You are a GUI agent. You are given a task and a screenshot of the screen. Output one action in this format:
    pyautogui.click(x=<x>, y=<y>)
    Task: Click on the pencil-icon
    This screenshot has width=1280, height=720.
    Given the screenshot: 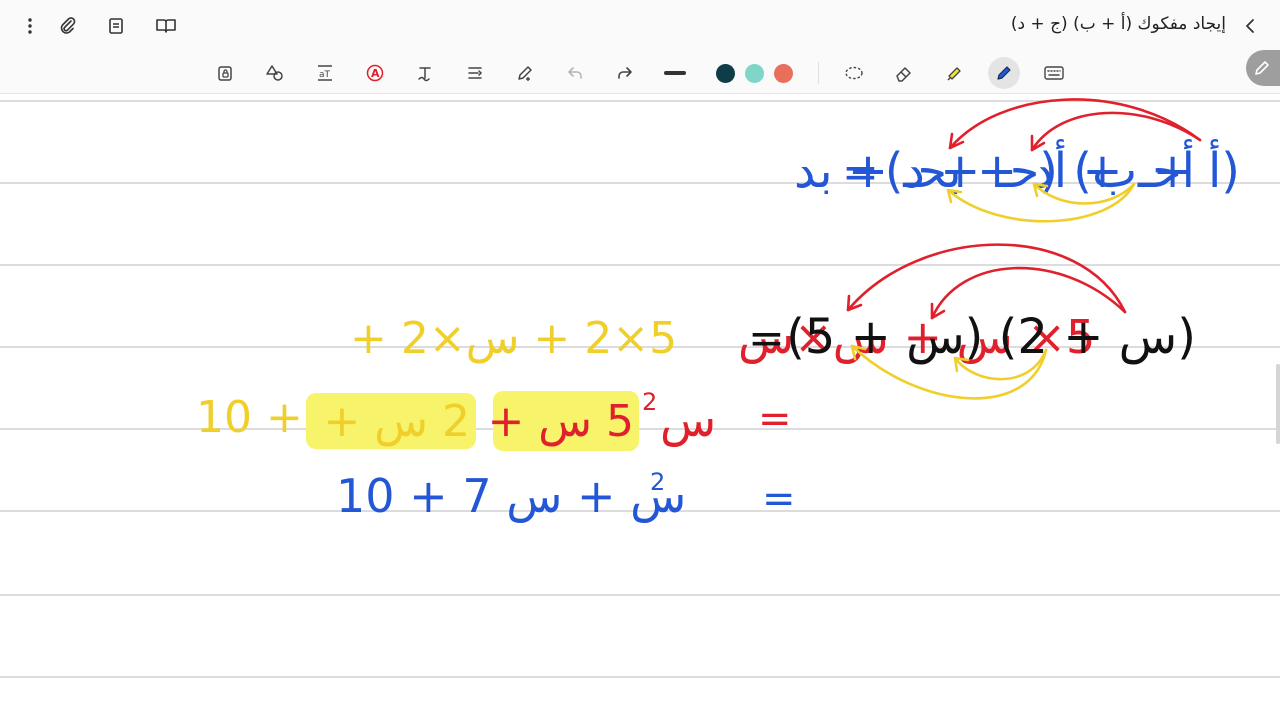 What is the action you would take?
    pyautogui.click(x=1262, y=68)
    